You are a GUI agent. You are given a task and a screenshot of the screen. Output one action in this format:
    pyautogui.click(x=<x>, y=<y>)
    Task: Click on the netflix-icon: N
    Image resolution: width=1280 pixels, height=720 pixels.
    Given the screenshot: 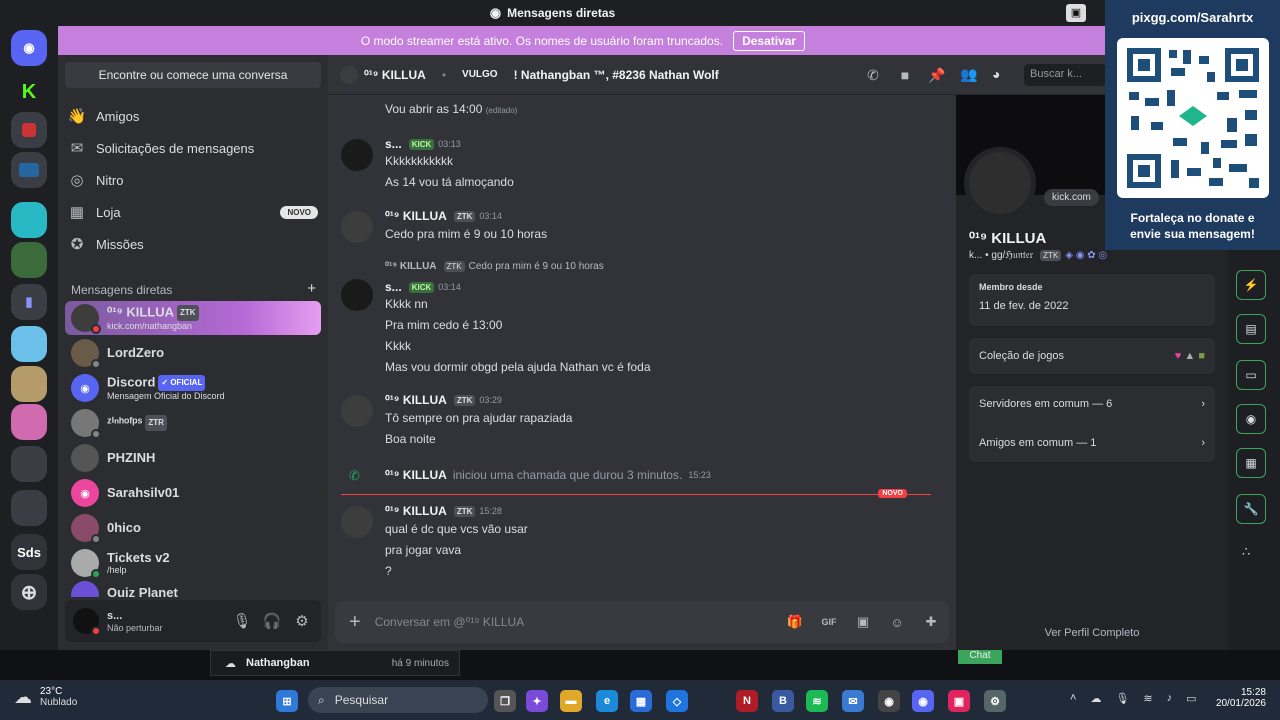 What is the action you would take?
    pyautogui.click(x=747, y=701)
    